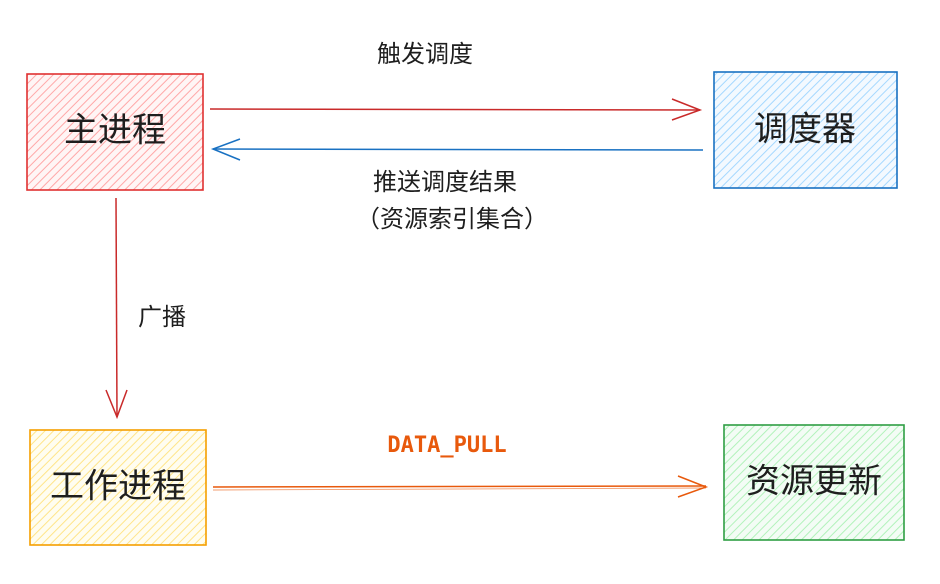  I want to click on node-scheduler: 调度器, so click(805, 130).